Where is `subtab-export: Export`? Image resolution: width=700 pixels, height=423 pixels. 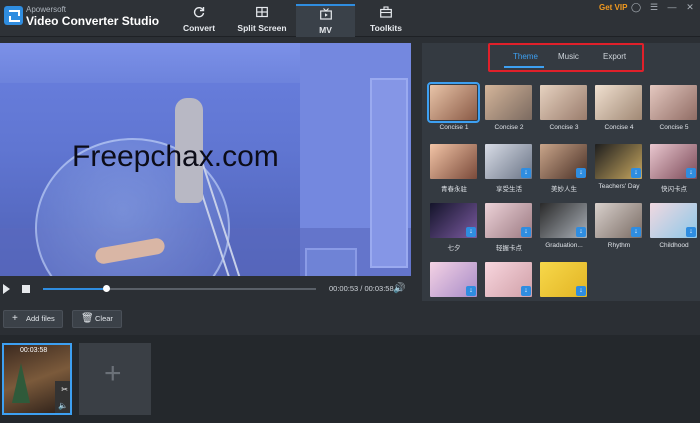
subtab-export: Export is located at coordinates (614, 56).